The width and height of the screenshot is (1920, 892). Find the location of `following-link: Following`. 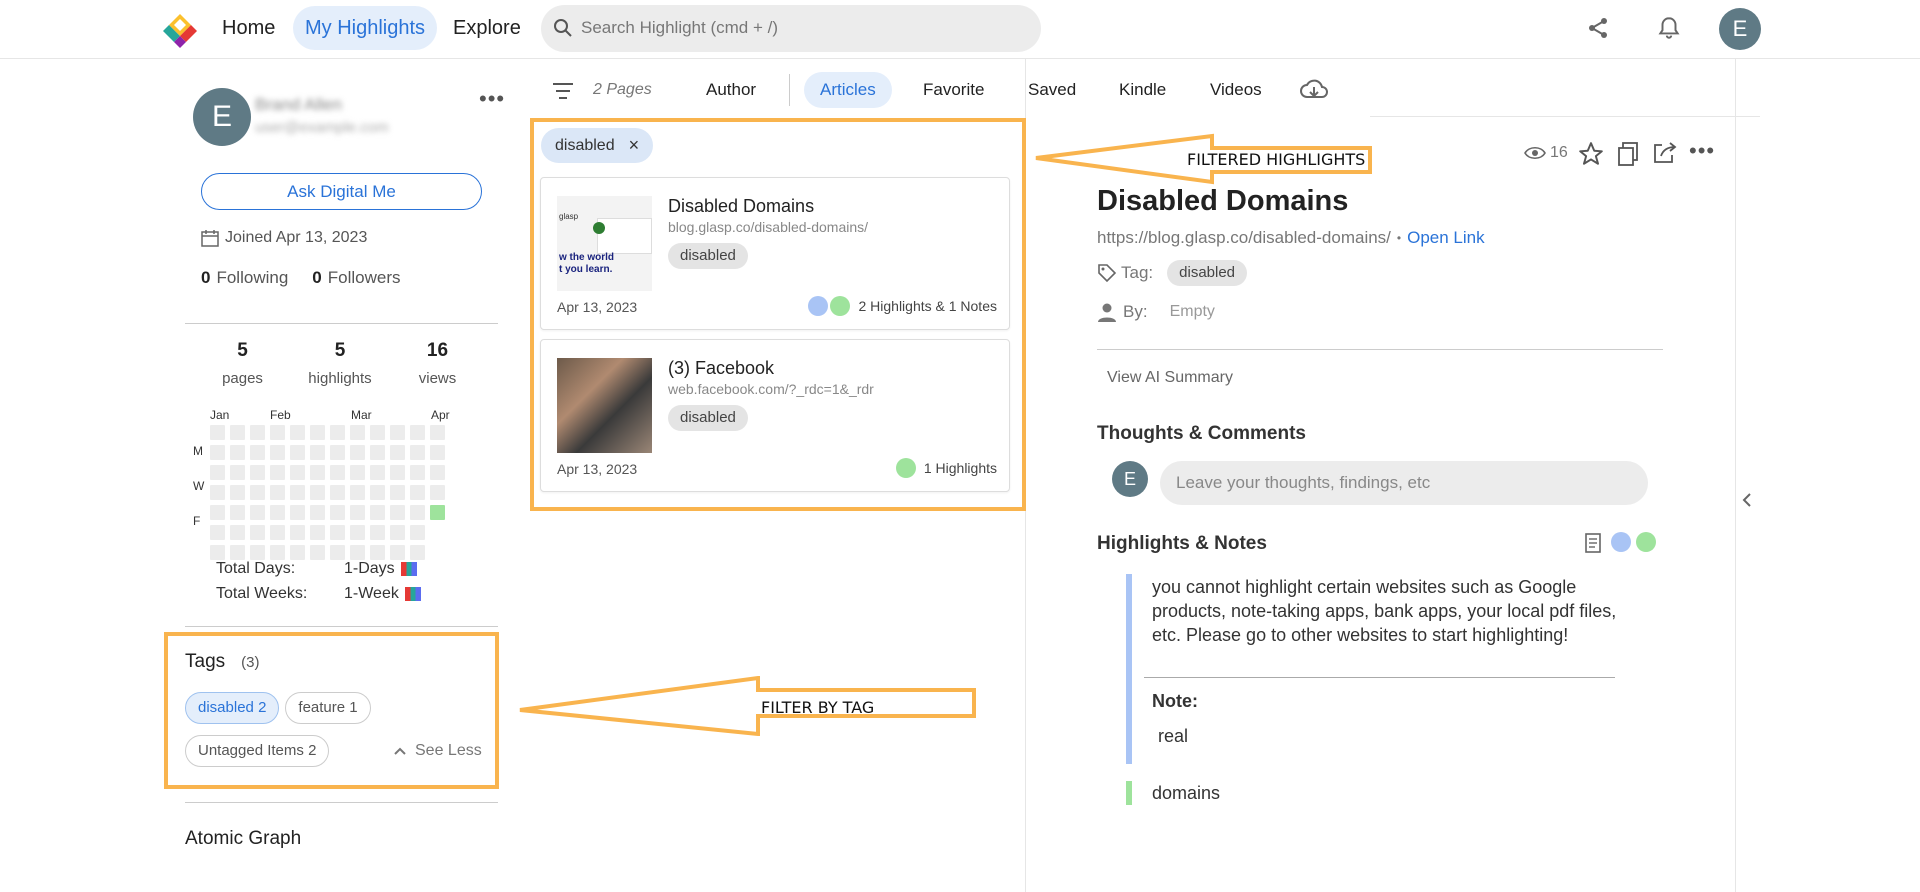

following-link: Following is located at coordinates (252, 278).